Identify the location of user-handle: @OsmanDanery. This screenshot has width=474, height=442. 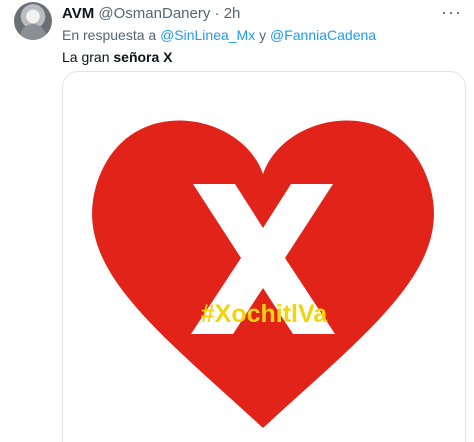
(154, 13).